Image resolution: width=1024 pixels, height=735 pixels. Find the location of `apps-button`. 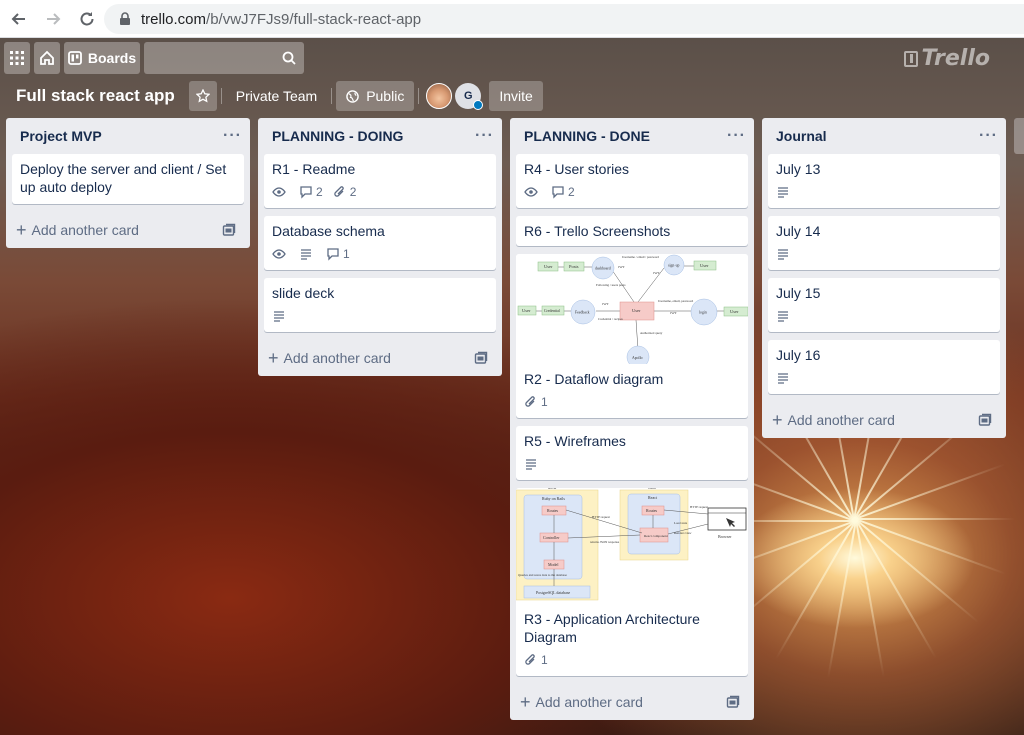

apps-button is located at coordinates (17, 58).